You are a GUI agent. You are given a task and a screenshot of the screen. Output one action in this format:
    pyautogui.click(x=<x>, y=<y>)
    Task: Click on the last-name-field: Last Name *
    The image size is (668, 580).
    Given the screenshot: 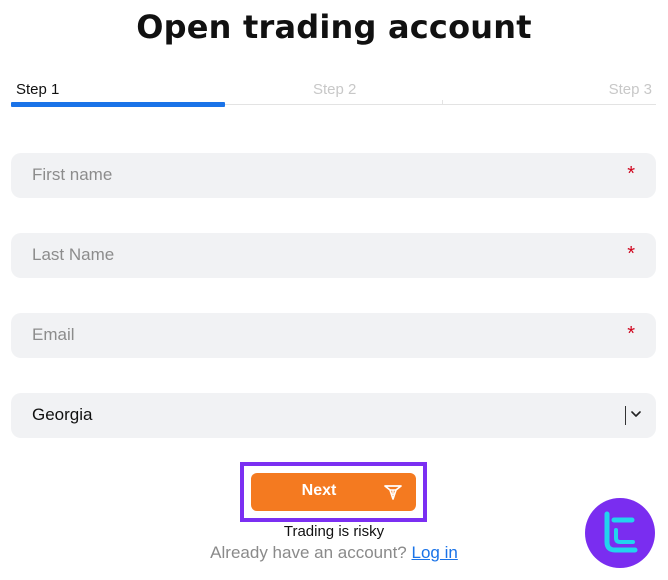 What is the action you would take?
    pyautogui.click(x=333, y=255)
    